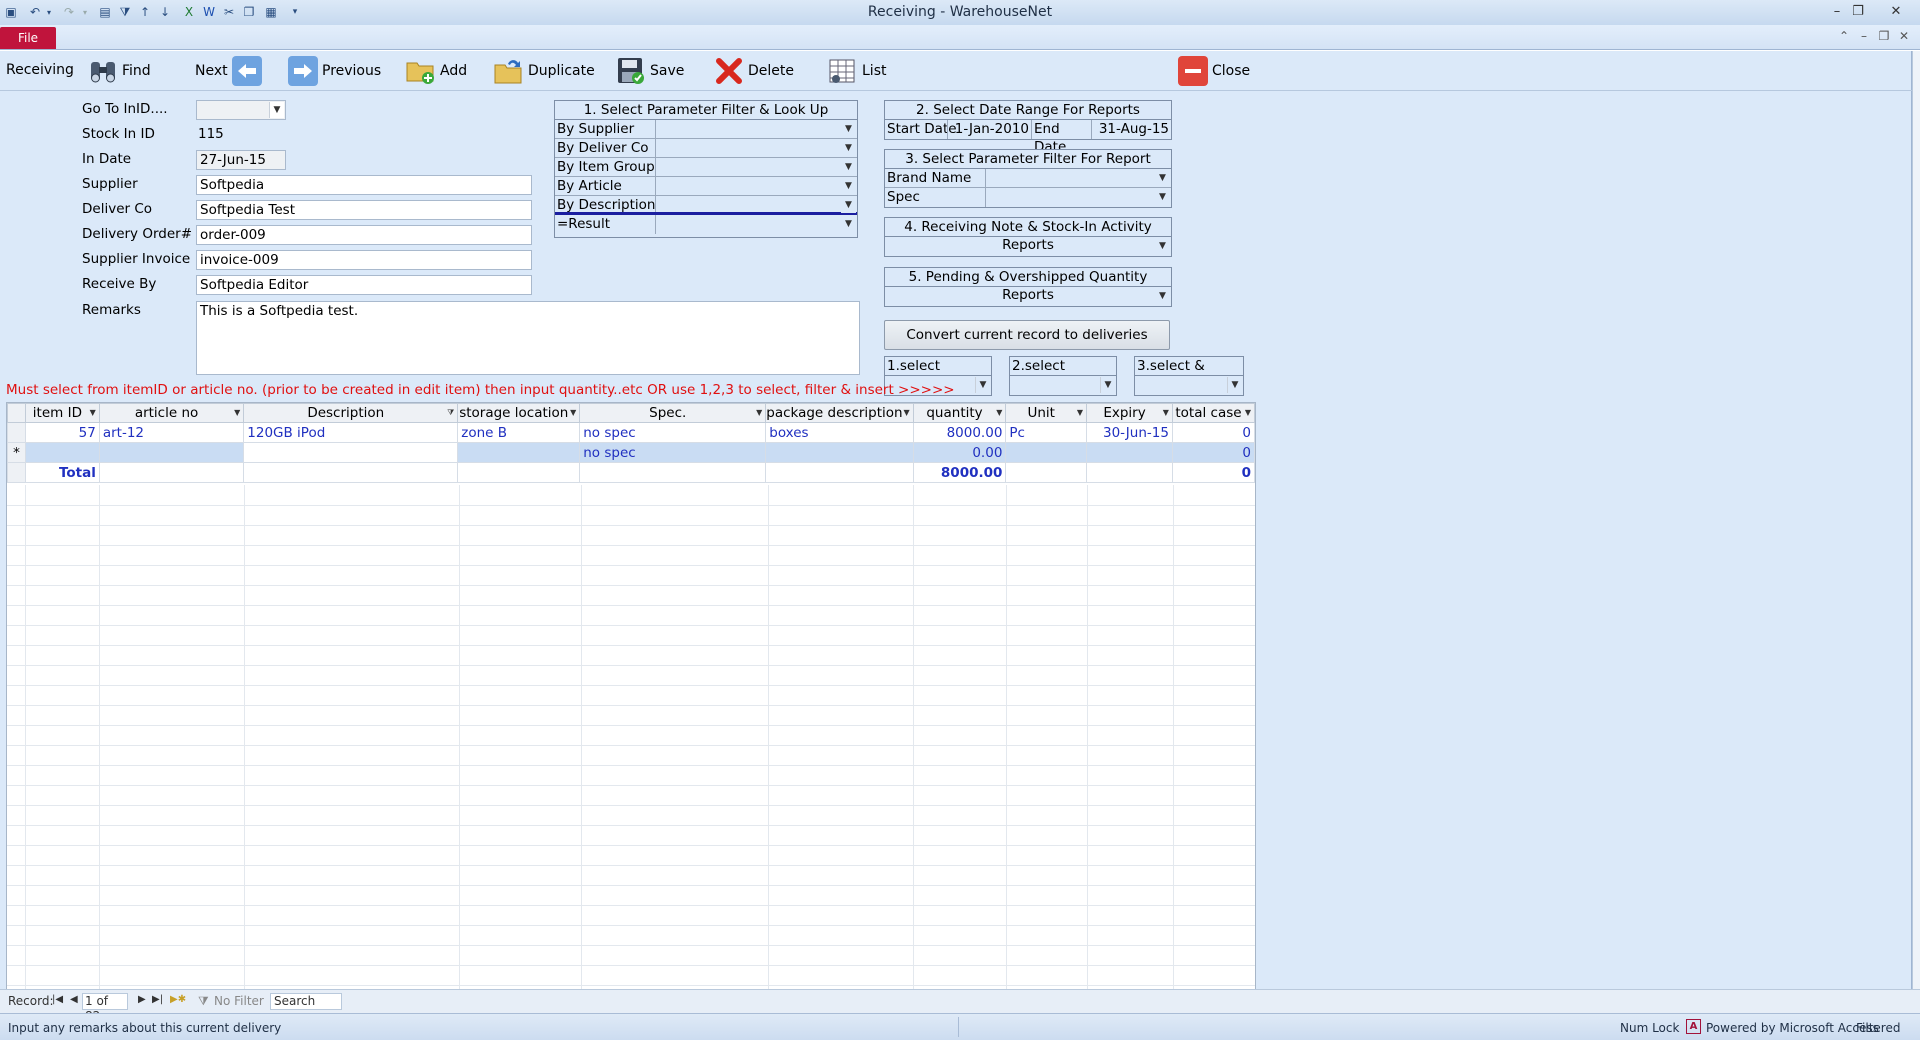 The image size is (1920, 1040). Describe the element at coordinates (239, 1001) in the screenshot. I see `filter-status: No Filter` at that location.